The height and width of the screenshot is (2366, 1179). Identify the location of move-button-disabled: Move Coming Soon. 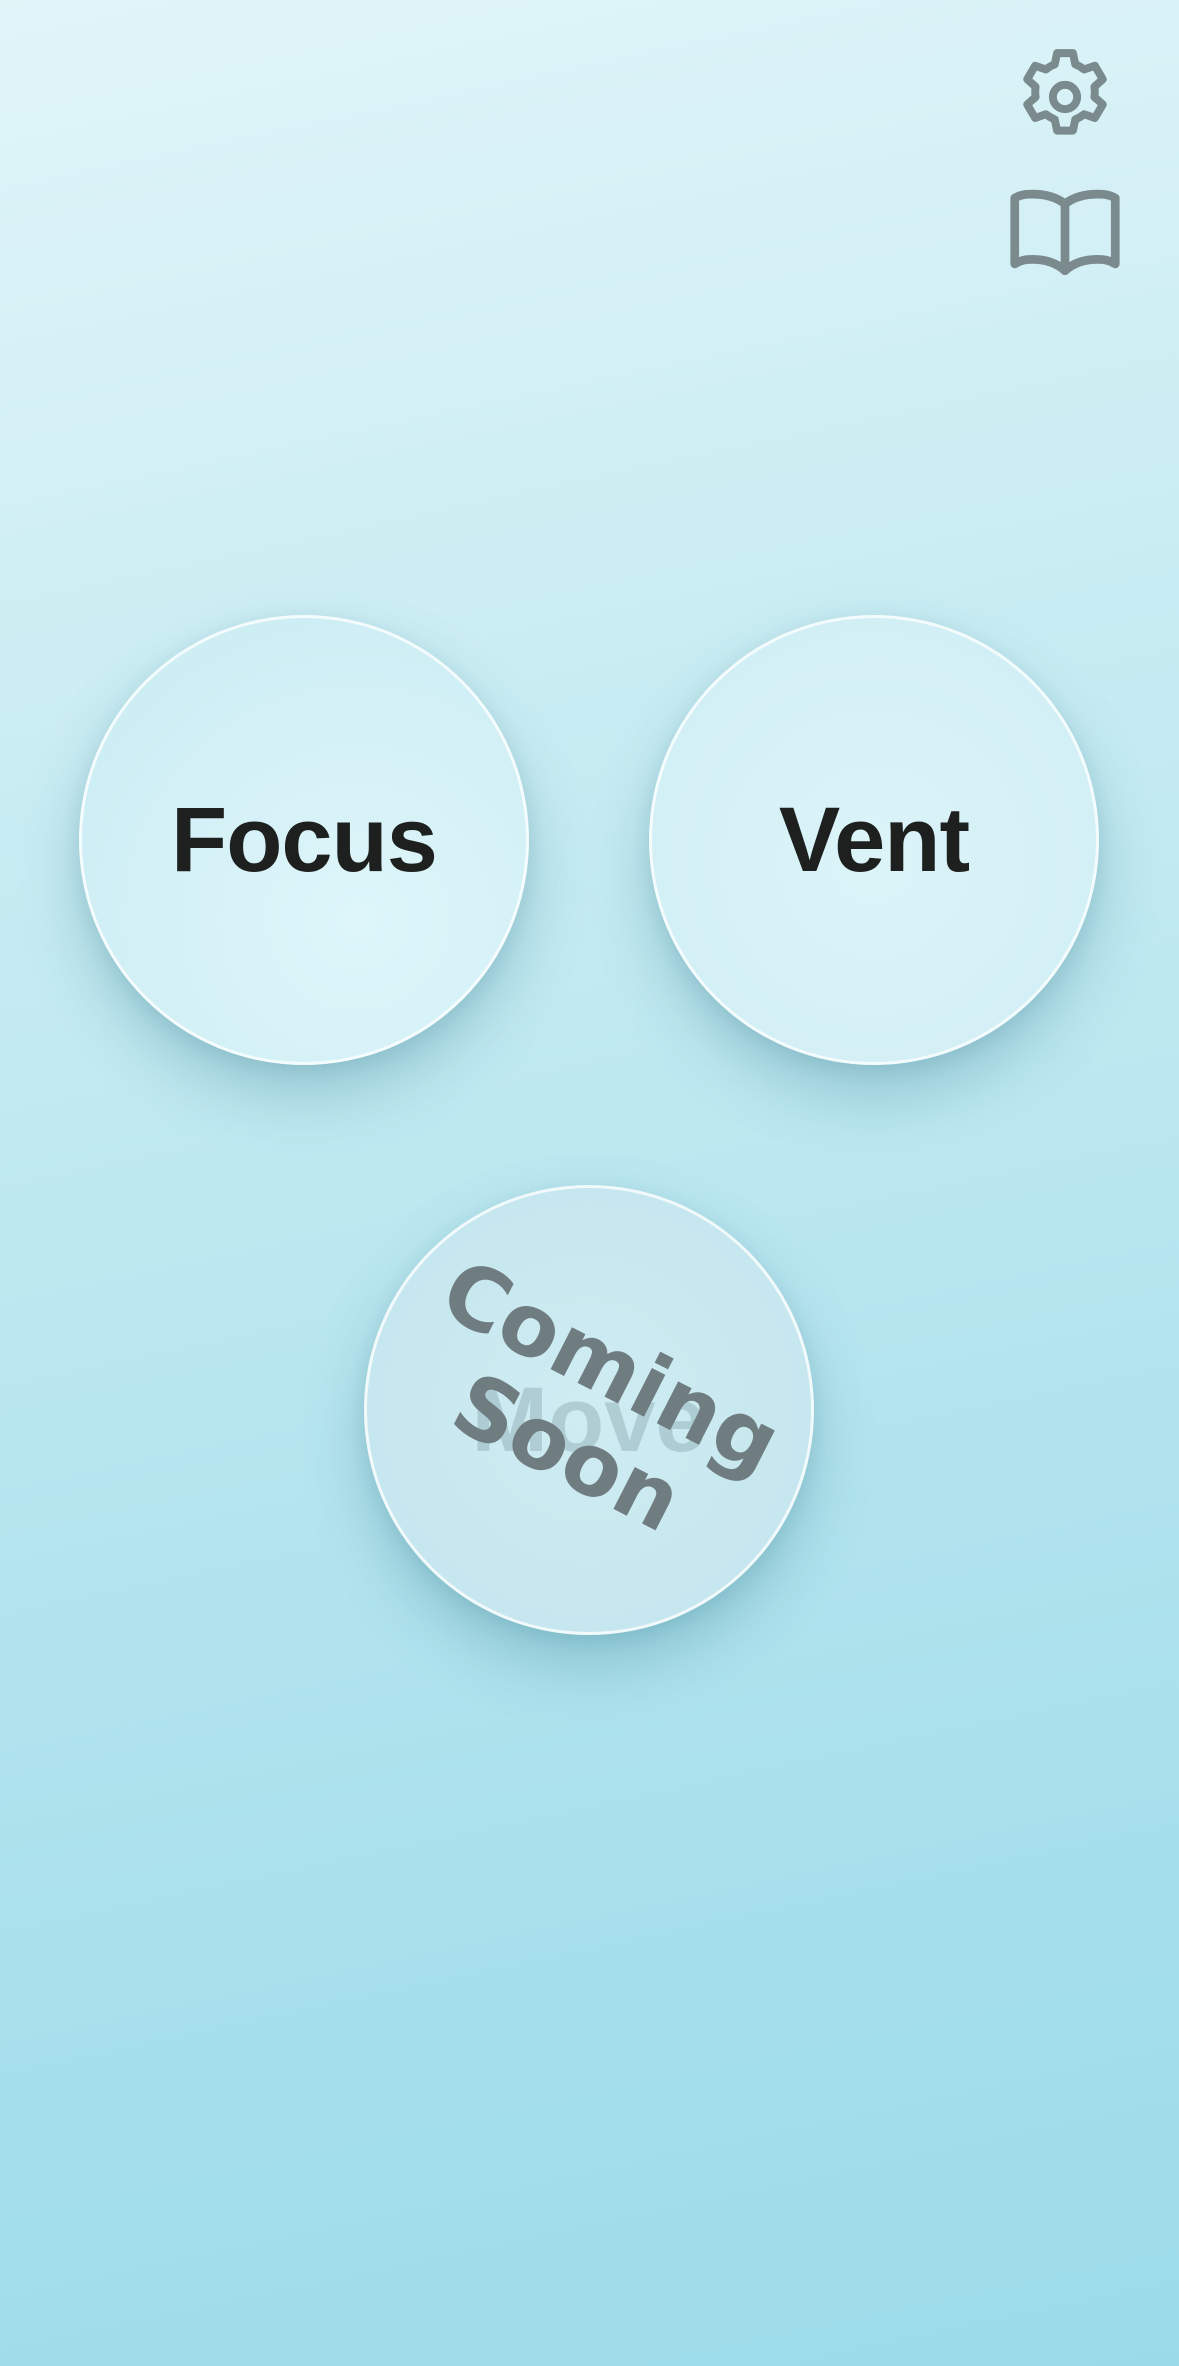
(589, 1410).